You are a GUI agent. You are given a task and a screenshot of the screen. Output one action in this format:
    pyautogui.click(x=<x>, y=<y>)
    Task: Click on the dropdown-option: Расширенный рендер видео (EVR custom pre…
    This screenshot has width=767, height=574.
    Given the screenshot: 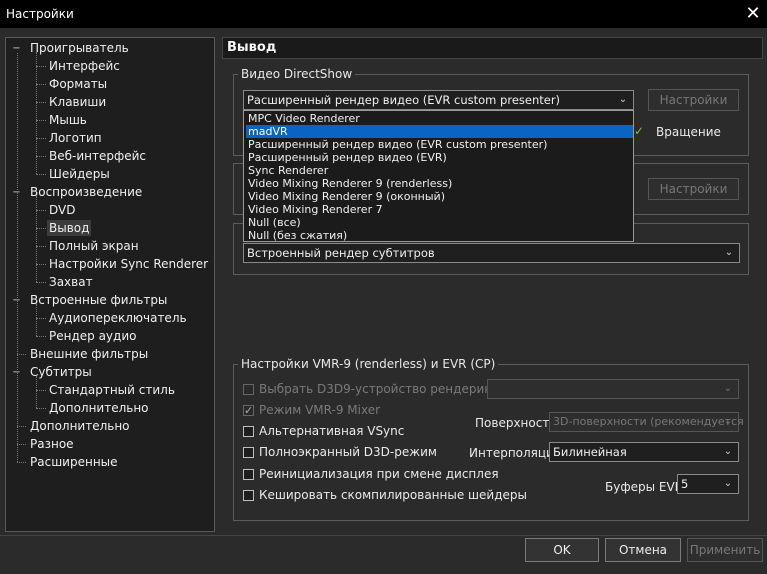 What is the action you would take?
    pyautogui.click(x=439, y=144)
    